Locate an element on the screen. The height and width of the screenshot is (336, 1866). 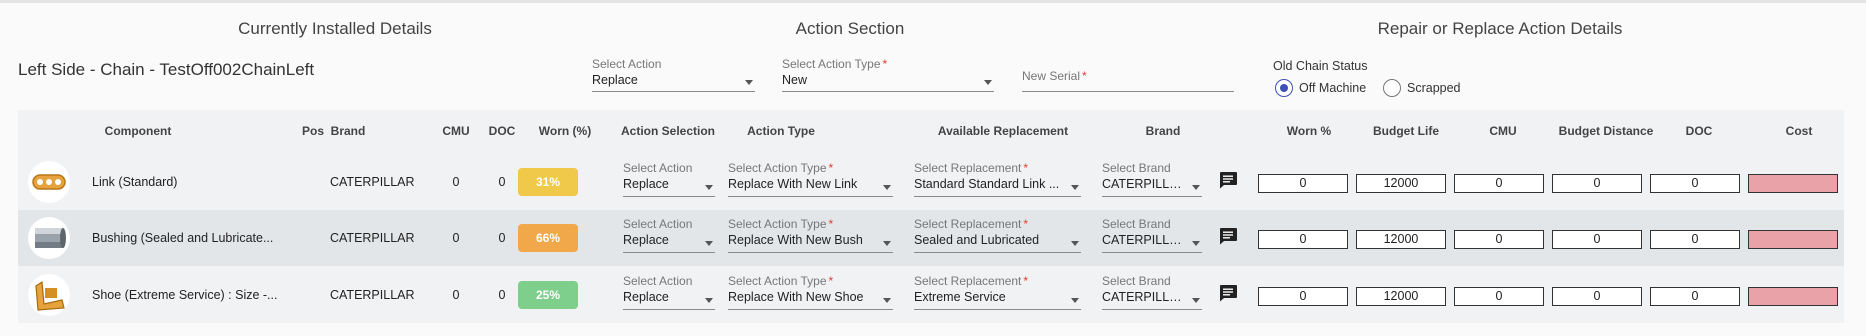
component-doc: 0 is located at coordinates (502, 182).